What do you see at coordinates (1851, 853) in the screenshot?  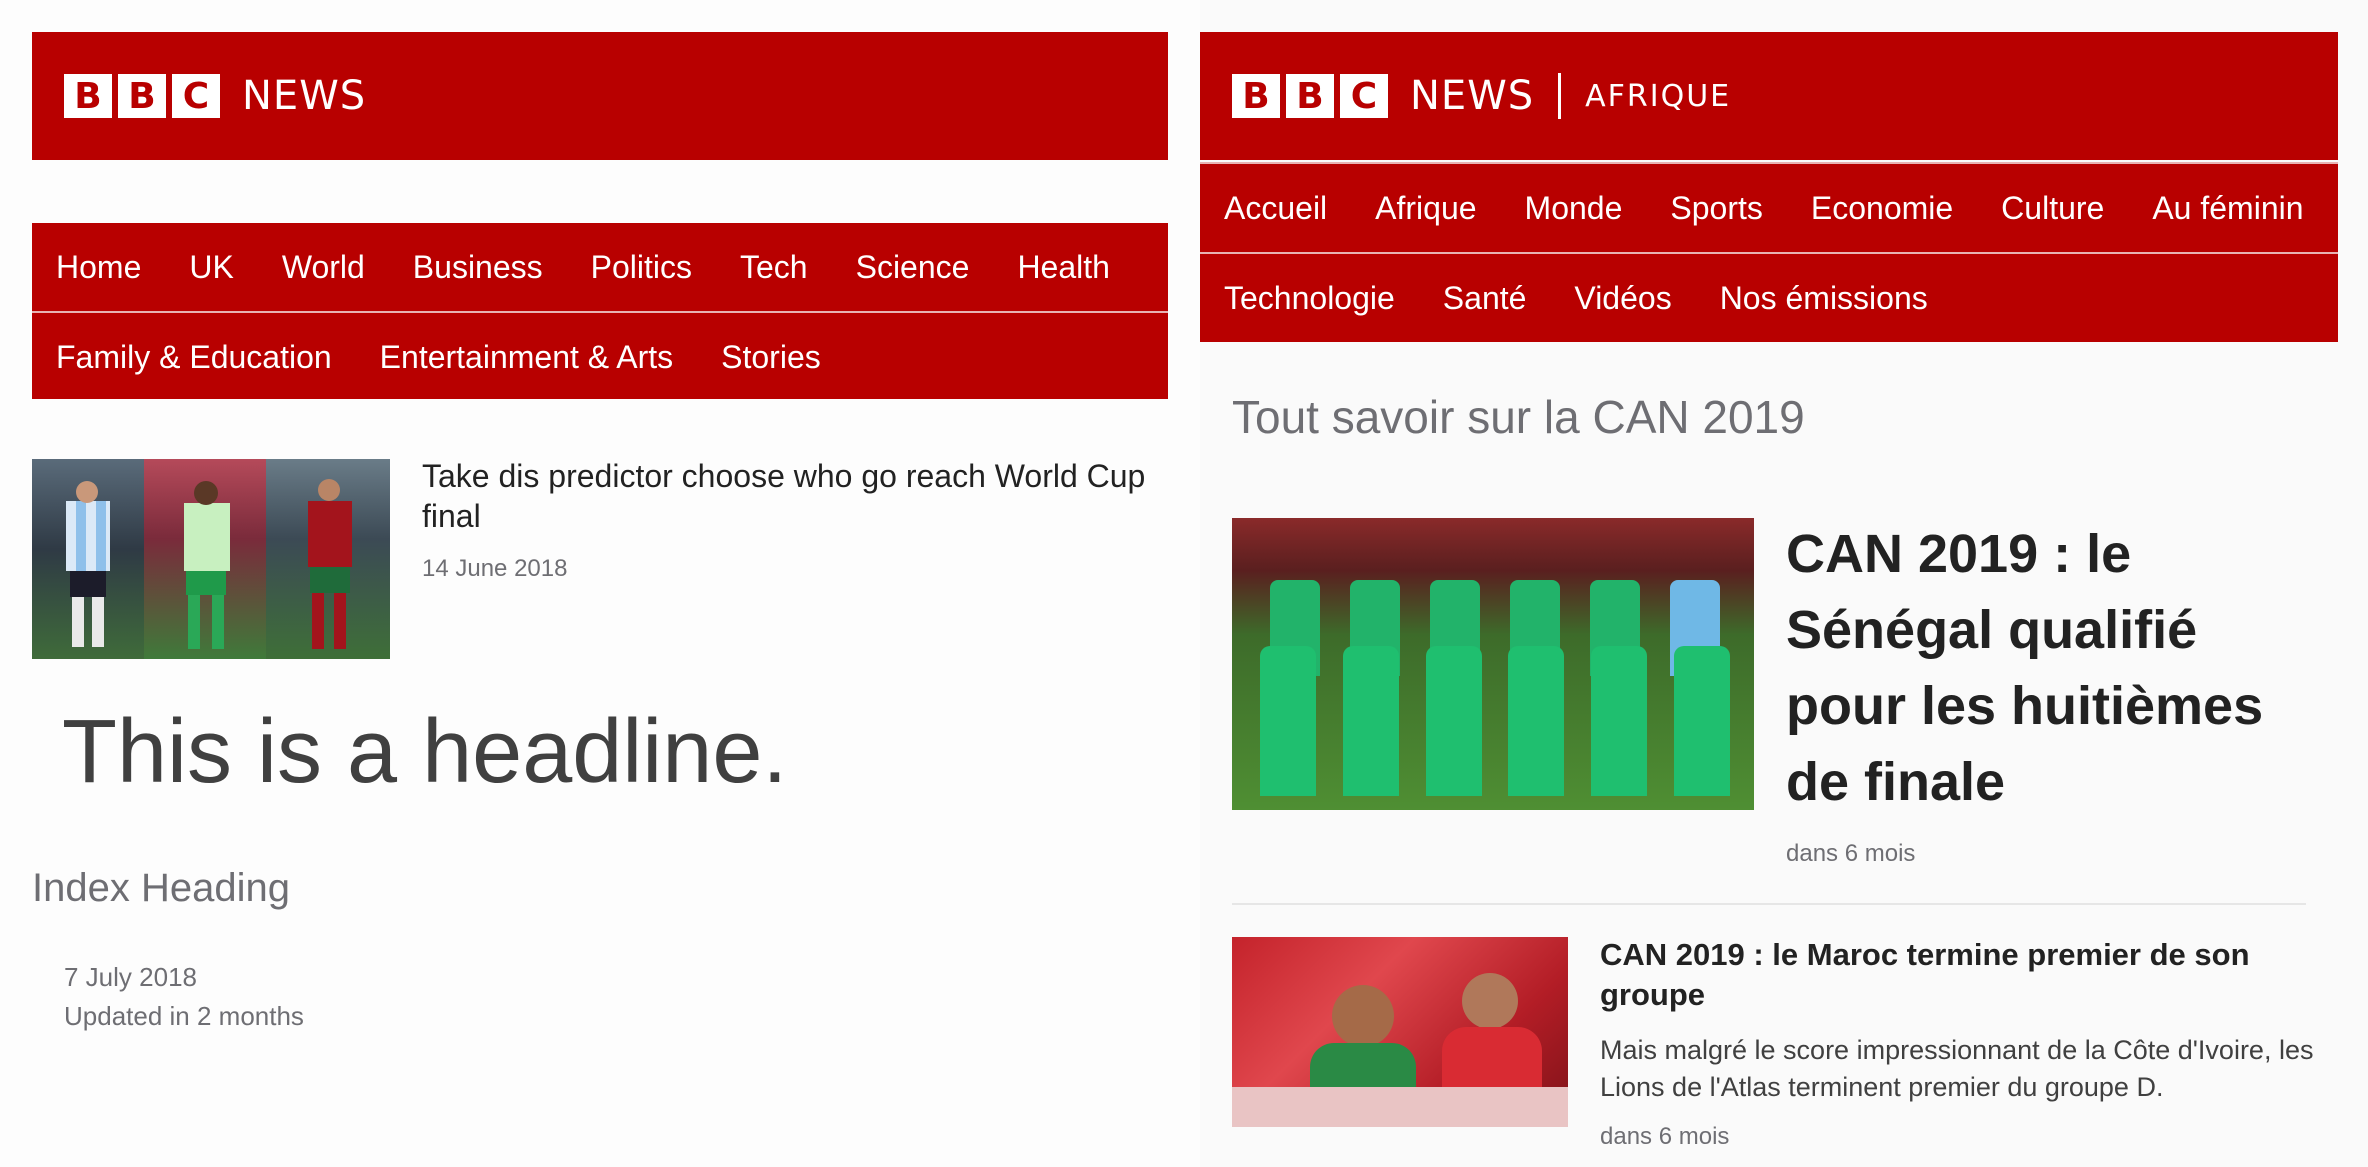 I see `top-story-time: dans 6 mois` at bounding box center [1851, 853].